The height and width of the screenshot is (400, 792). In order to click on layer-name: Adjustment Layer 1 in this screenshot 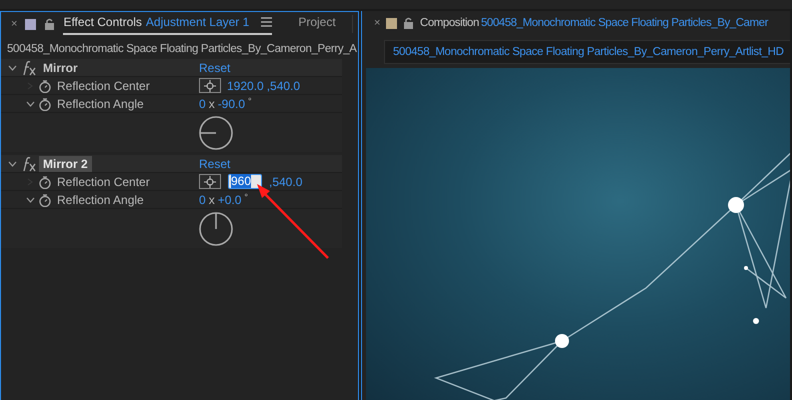, I will do `click(198, 22)`.